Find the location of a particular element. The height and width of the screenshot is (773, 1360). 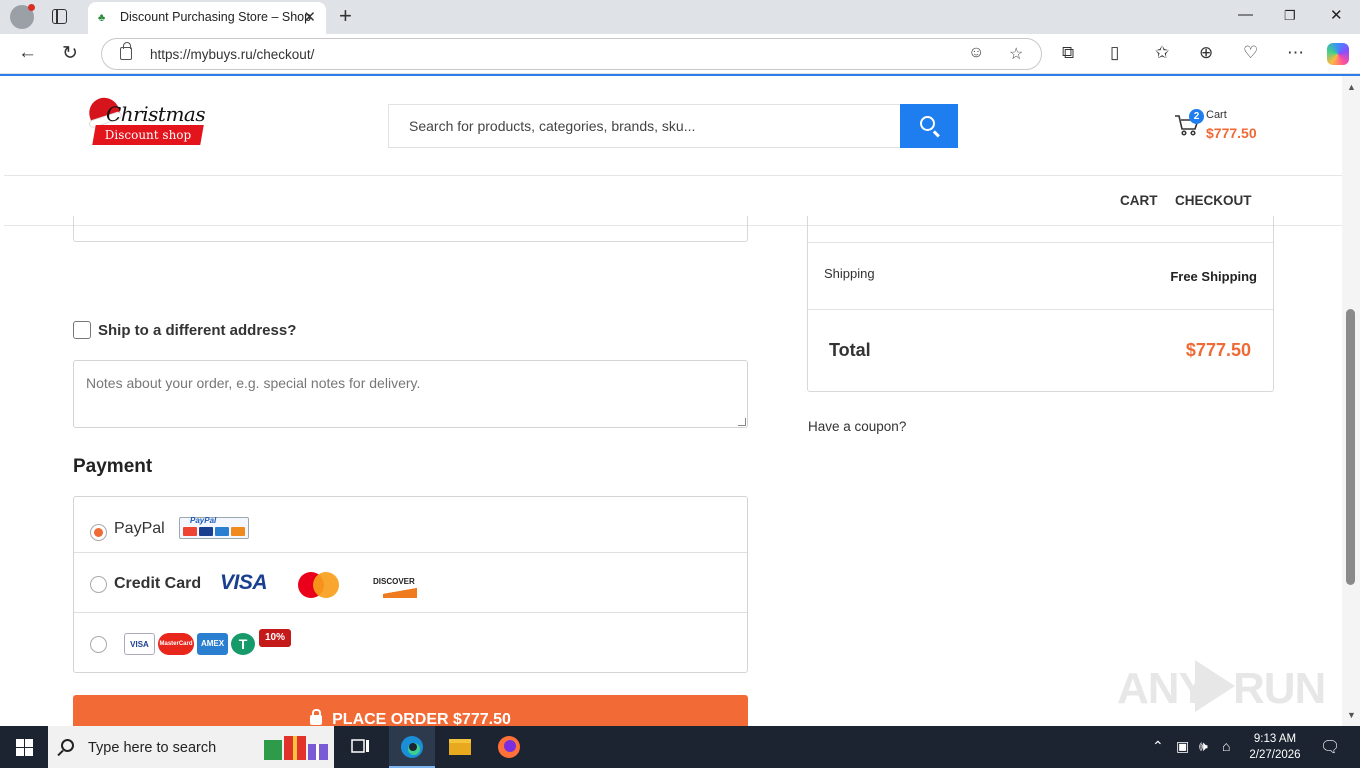

page-scrollbar: ▲ ▼ is located at coordinates (1351, 401).